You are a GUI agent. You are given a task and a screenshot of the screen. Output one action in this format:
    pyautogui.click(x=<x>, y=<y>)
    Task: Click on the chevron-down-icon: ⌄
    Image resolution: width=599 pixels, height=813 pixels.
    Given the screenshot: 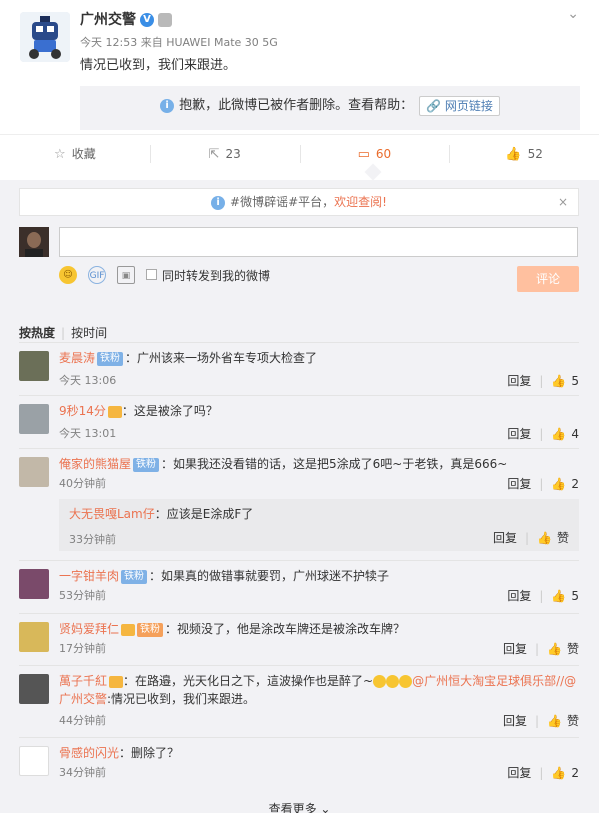 What is the action you would take?
    pyautogui.click(x=573, y=14)
    